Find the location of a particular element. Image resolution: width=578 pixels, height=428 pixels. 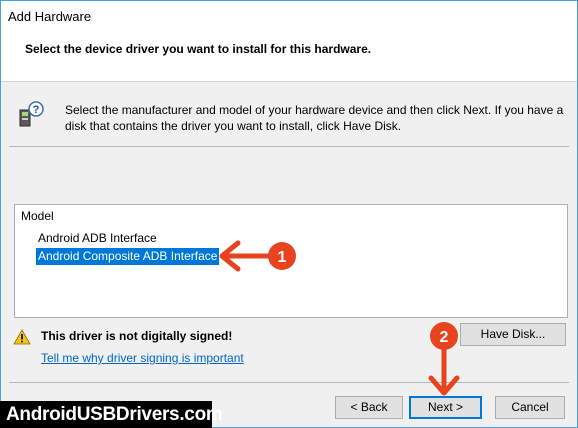

cancel-button: Cancel is located at coordinates (530, 407).